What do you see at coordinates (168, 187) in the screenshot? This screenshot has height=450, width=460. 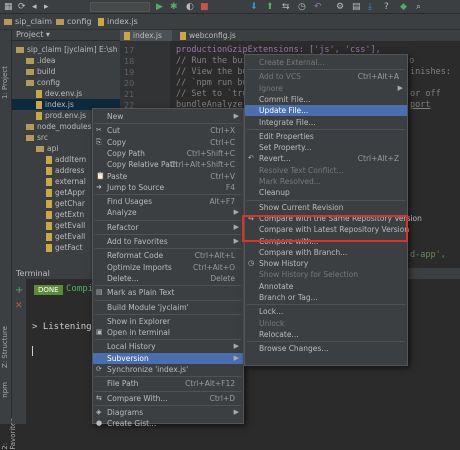 I see `menu-item-jump-to-source: ➜ Jump to Source F4` at bounding box center [168, 187].